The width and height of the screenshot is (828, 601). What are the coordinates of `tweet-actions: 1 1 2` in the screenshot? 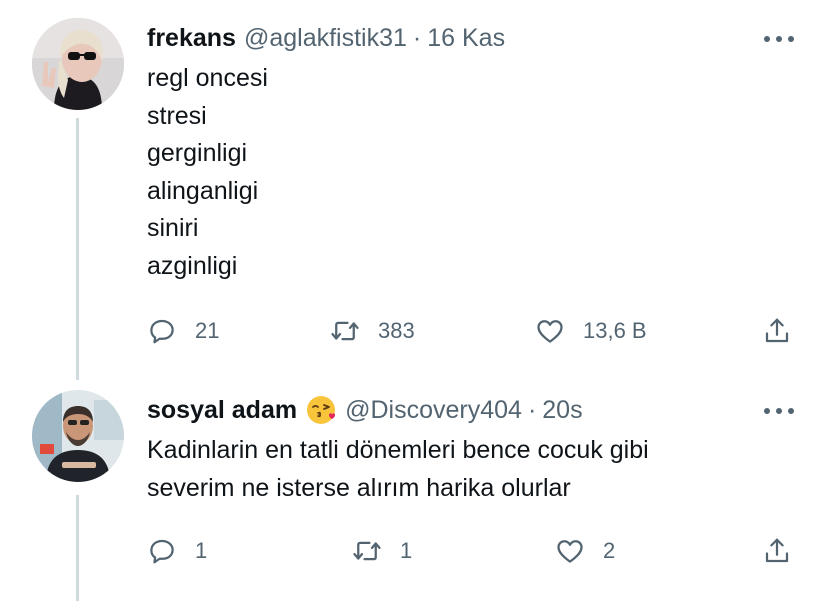 It's located at (477, 551).